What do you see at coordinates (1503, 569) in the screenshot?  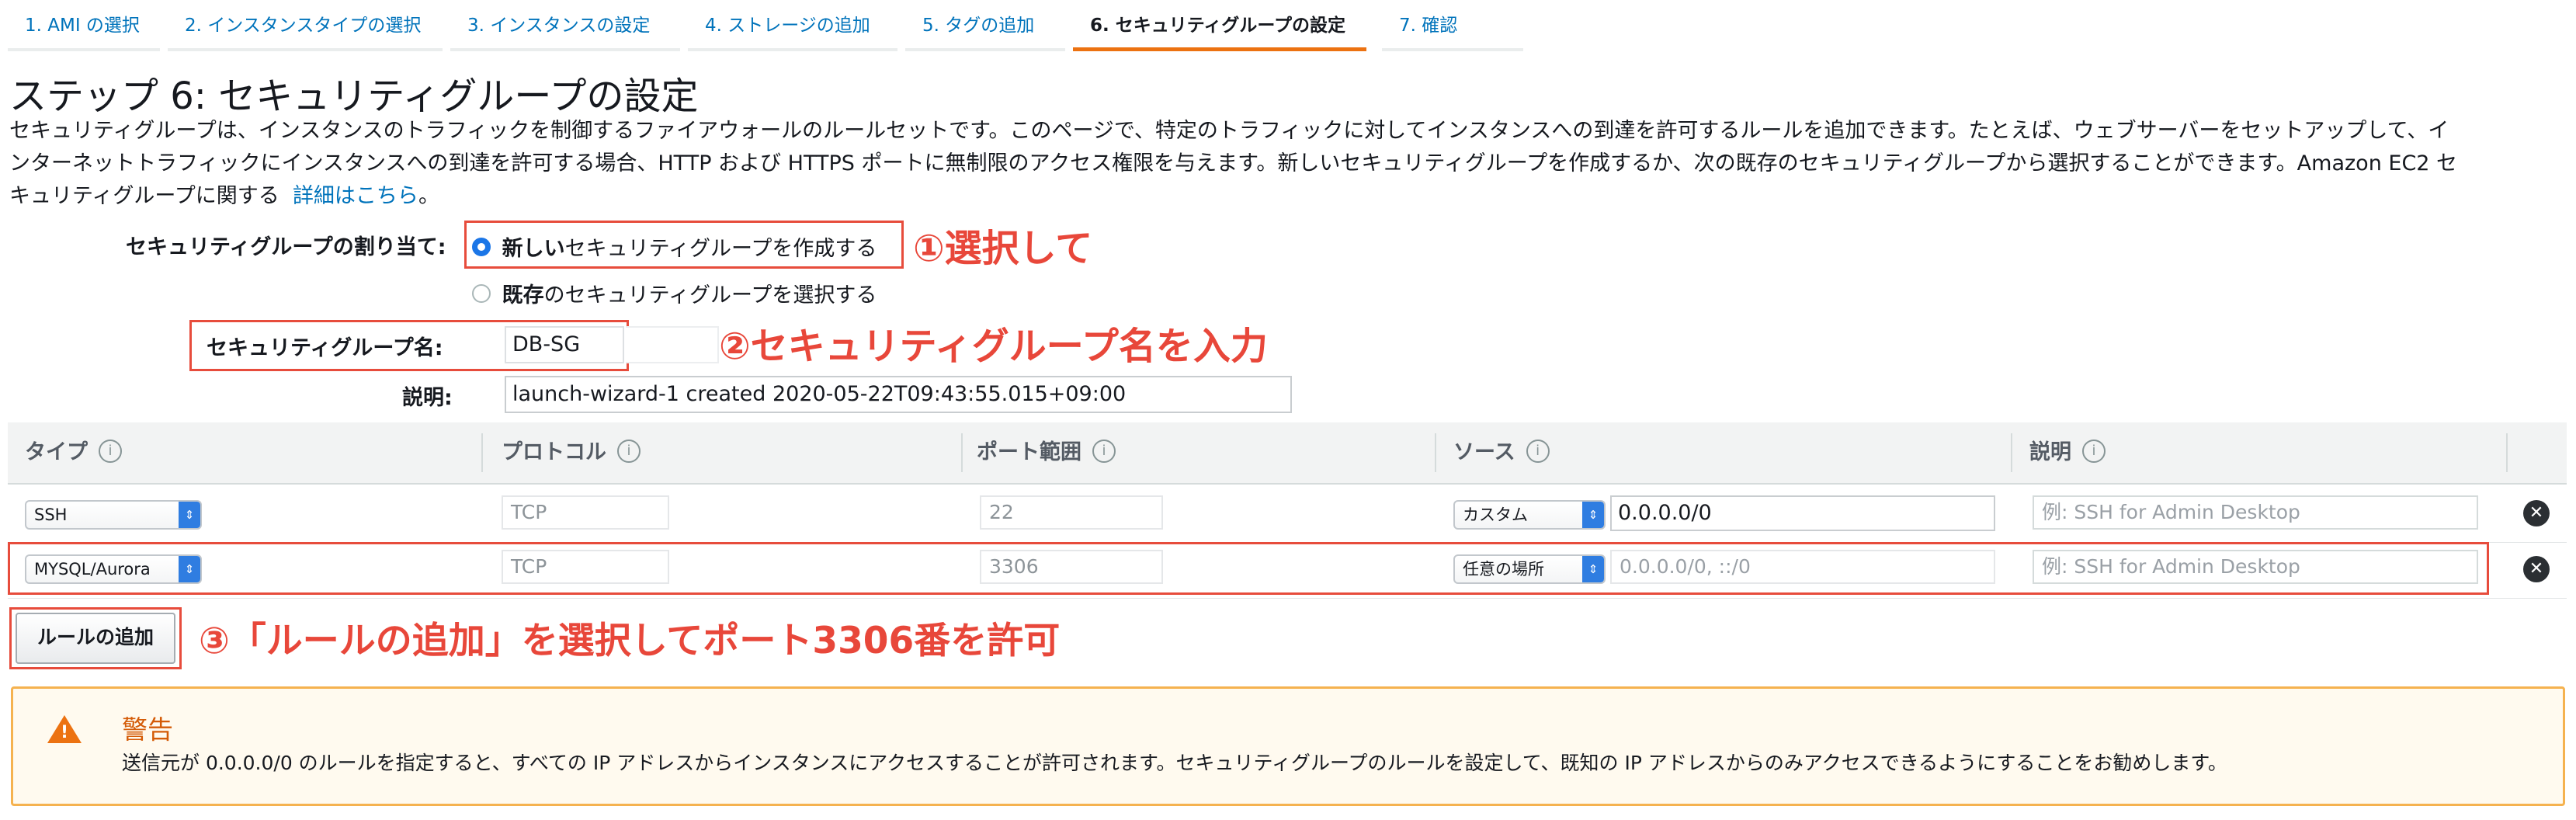 I see `source-mode-value: 任意の場所` at bounding box center [1503, 569].